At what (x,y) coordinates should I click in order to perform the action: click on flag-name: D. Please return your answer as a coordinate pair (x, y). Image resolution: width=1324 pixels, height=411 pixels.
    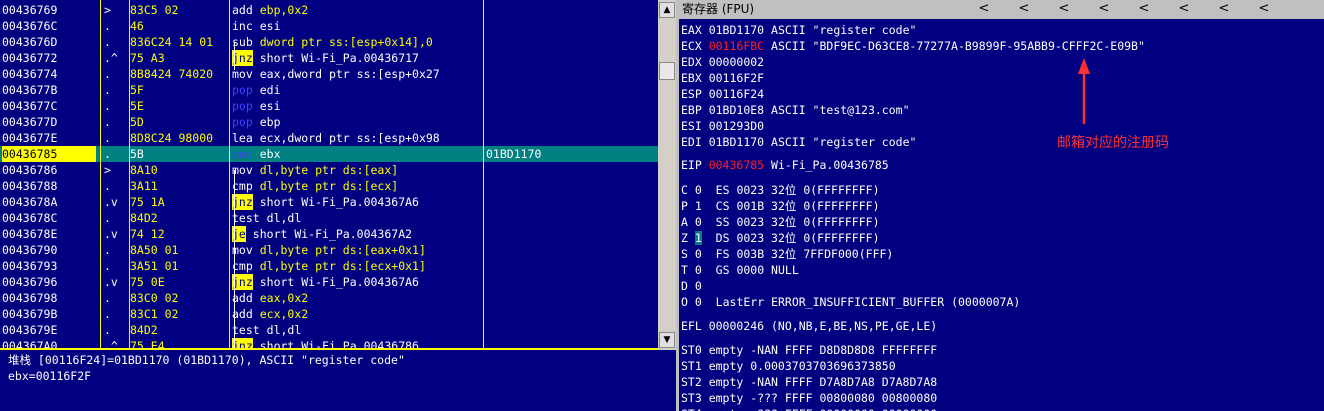
    Looking at the image, I should click on (684, 286).